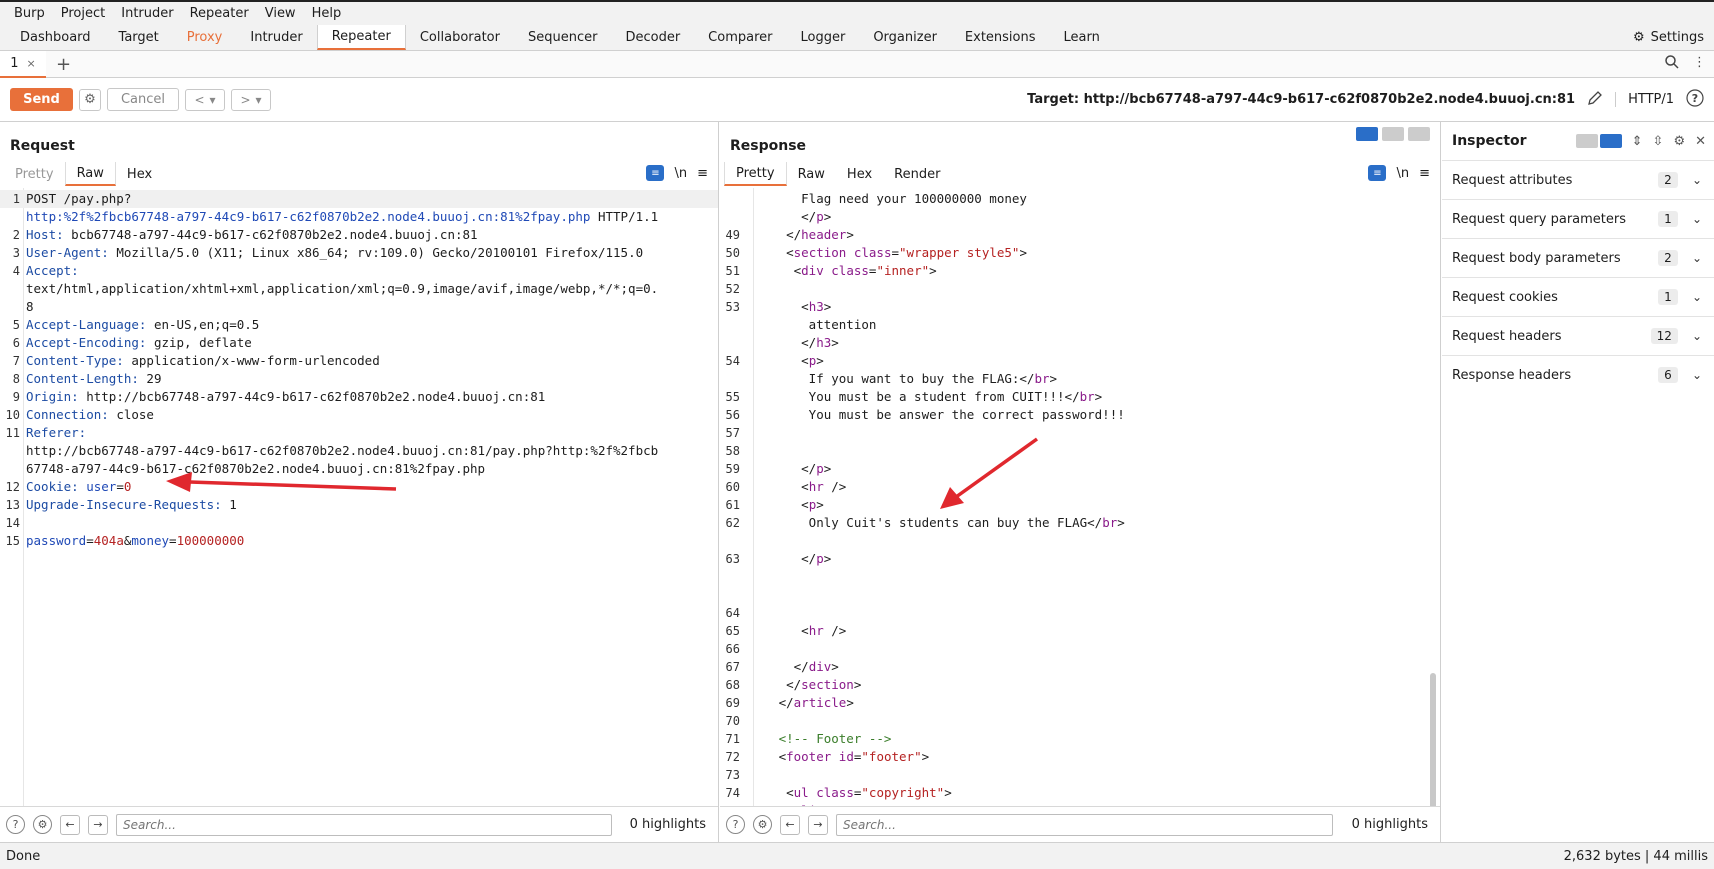  I want to click on response-line: 71 <!-- Footer -->, so click(1080, 739).